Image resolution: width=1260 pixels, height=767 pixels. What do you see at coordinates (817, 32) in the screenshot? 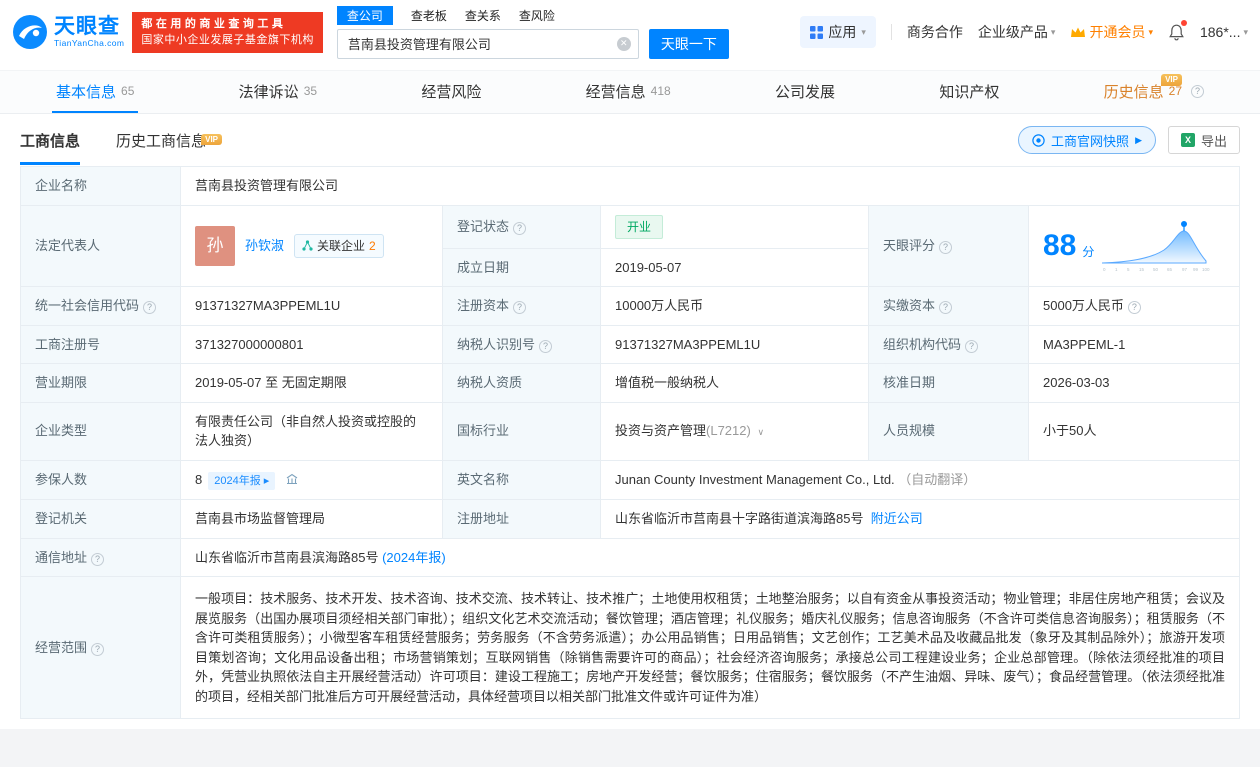
I see `grid-icon` at bounding box center [817, 32].